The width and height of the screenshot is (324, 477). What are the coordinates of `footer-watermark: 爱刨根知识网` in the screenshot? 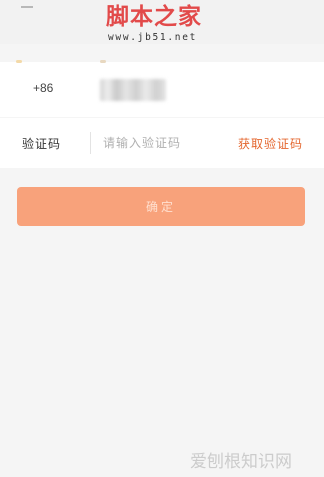 It's located at (241, 462).